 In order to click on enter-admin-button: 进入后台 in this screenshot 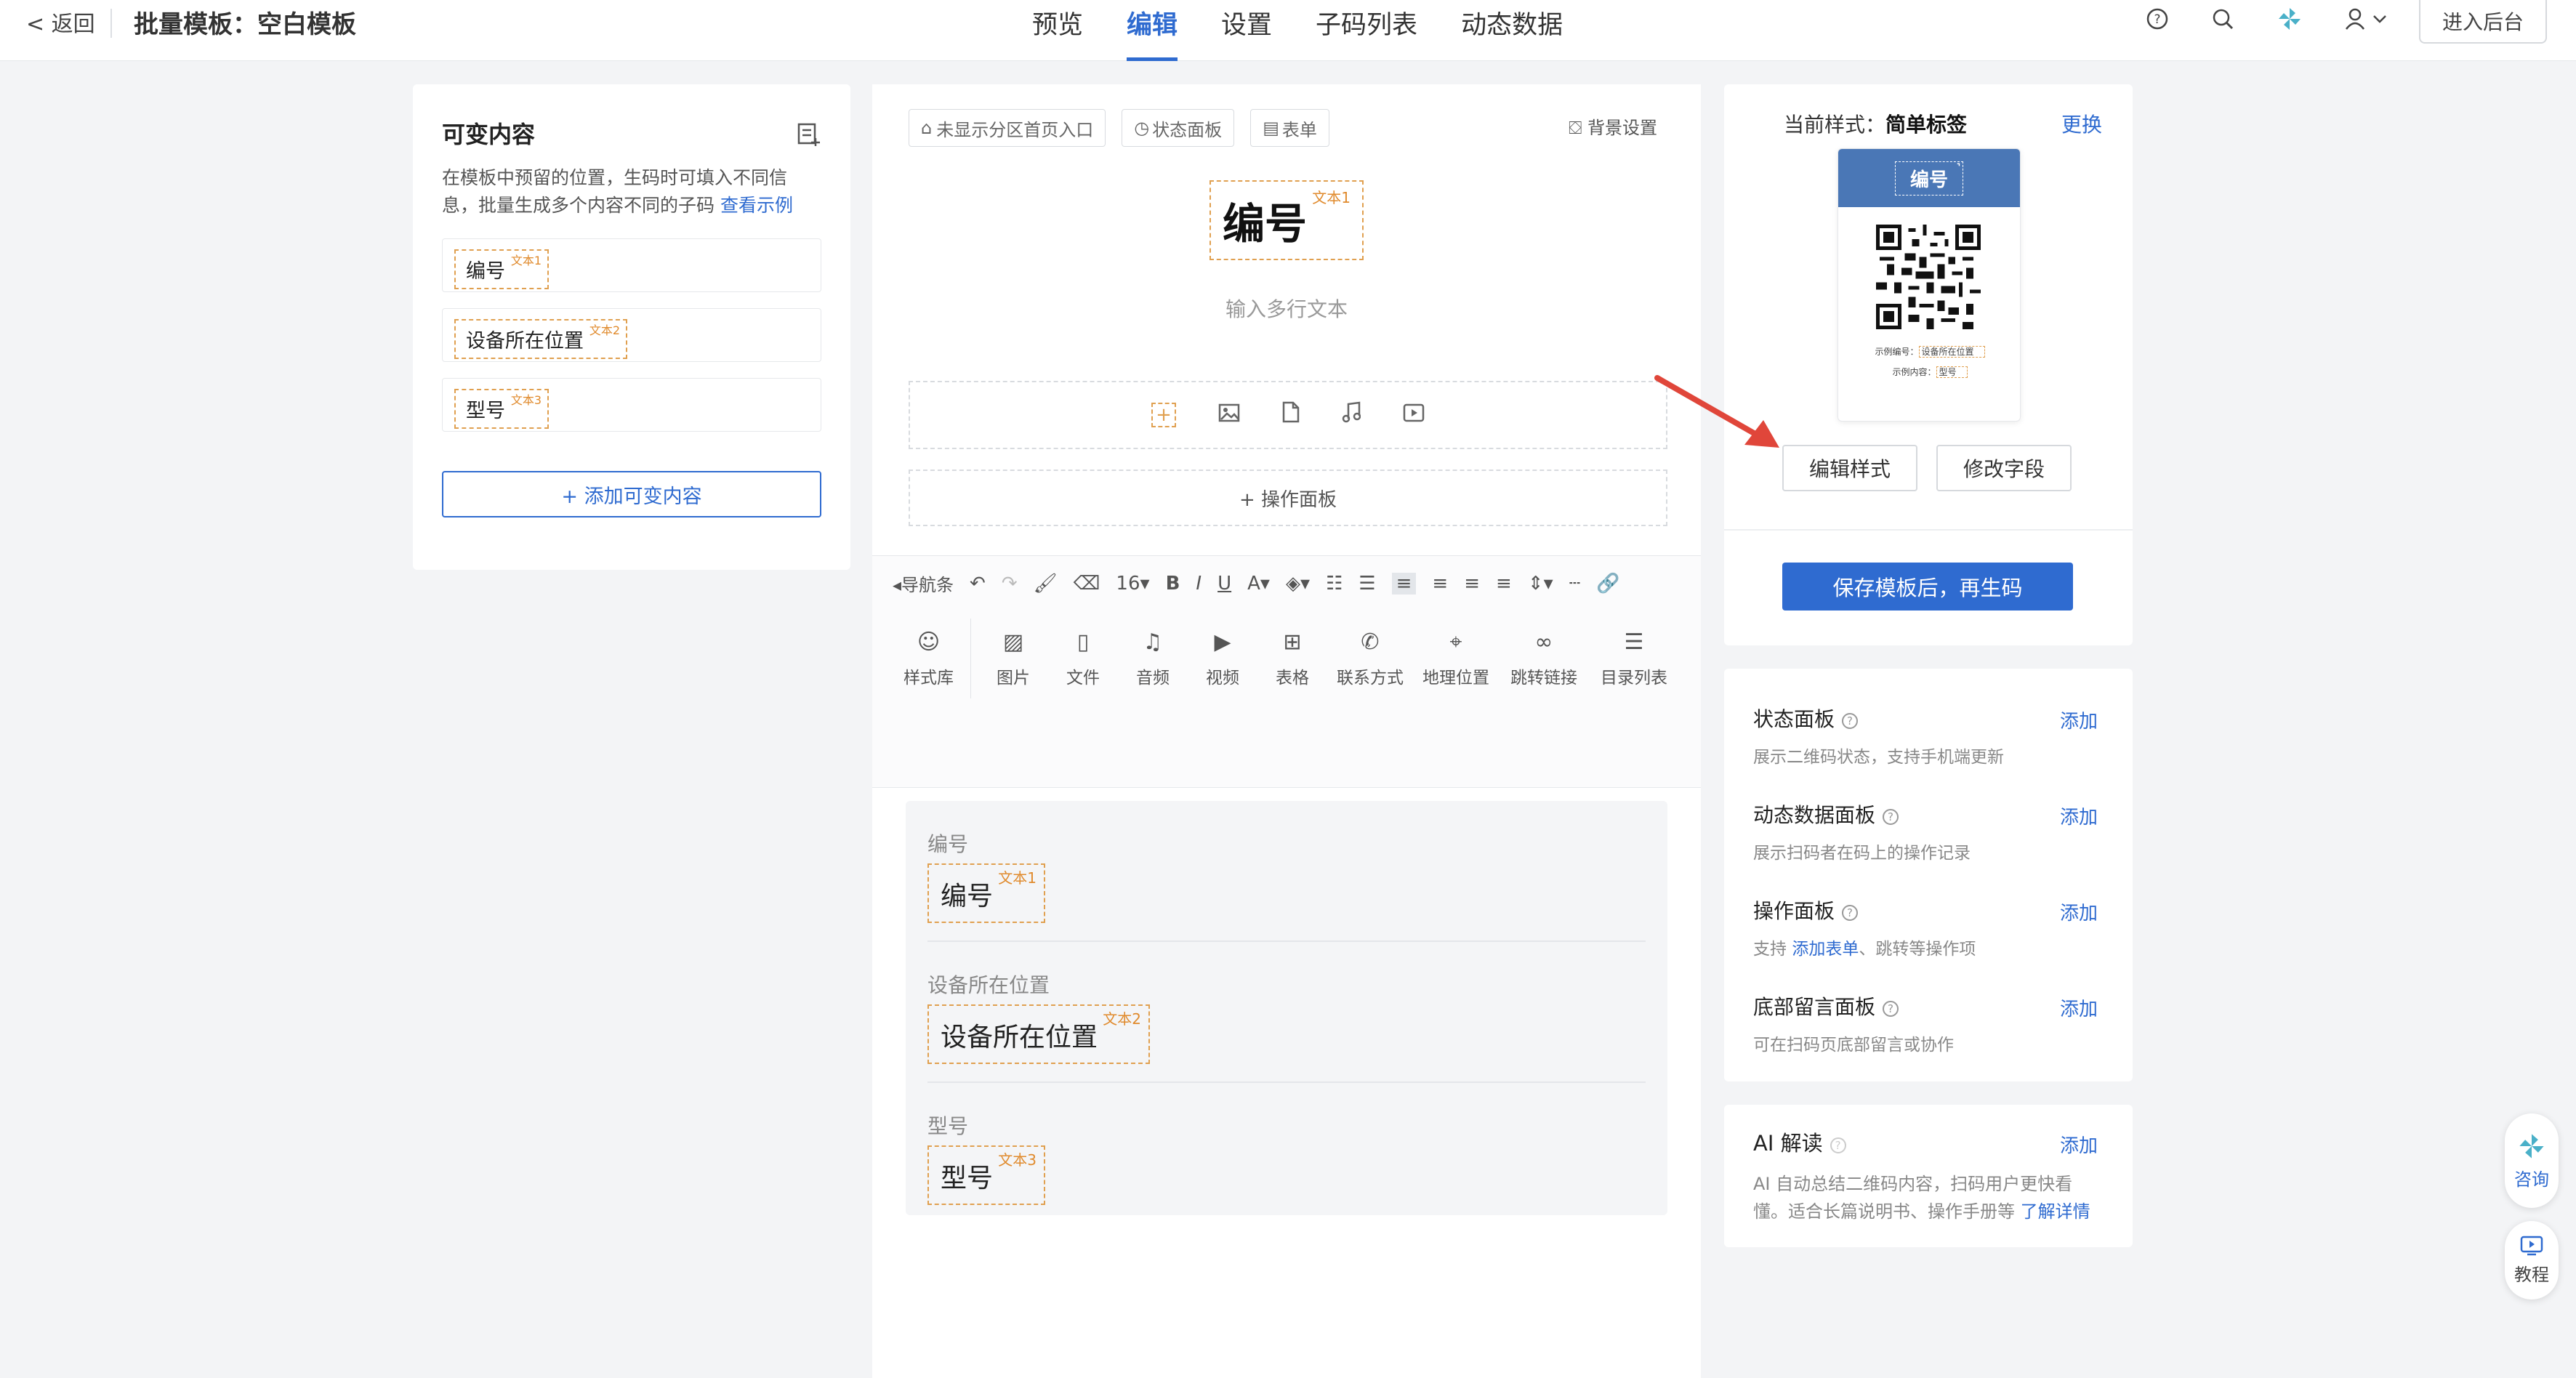, I will do `click(2483, 22)`.